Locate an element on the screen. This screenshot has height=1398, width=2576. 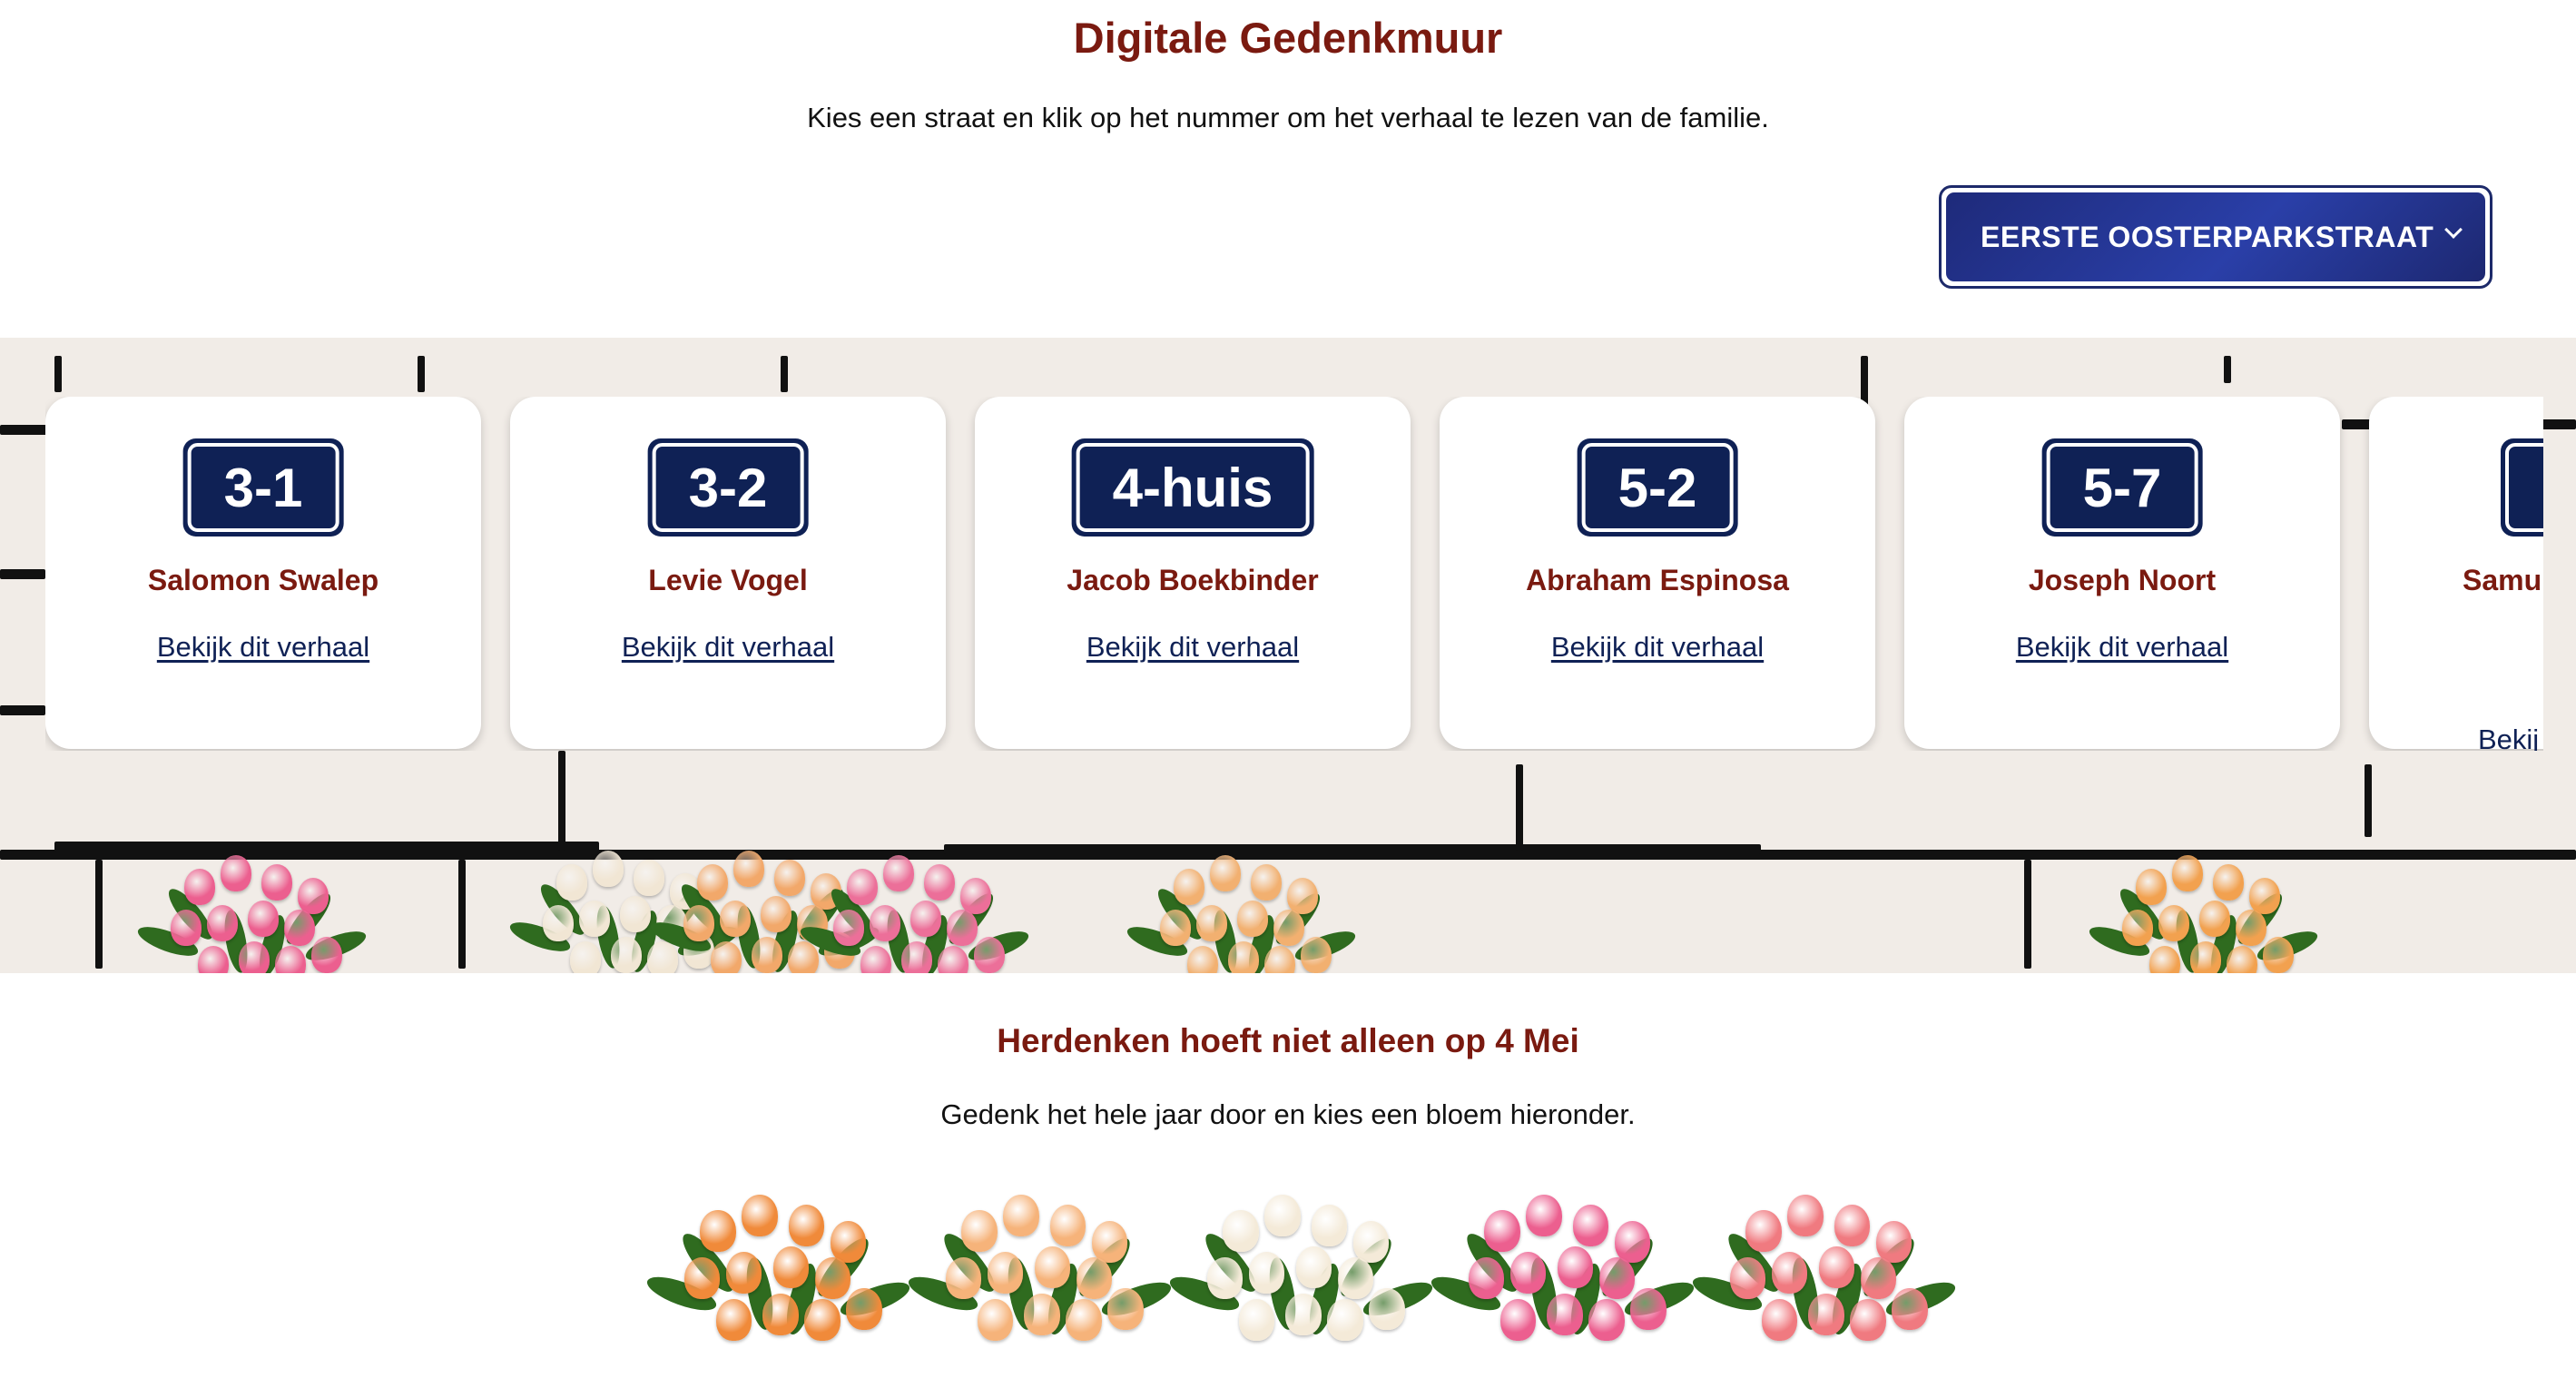
house-number-sign: 3-1 is located at coordinates (263, 487).